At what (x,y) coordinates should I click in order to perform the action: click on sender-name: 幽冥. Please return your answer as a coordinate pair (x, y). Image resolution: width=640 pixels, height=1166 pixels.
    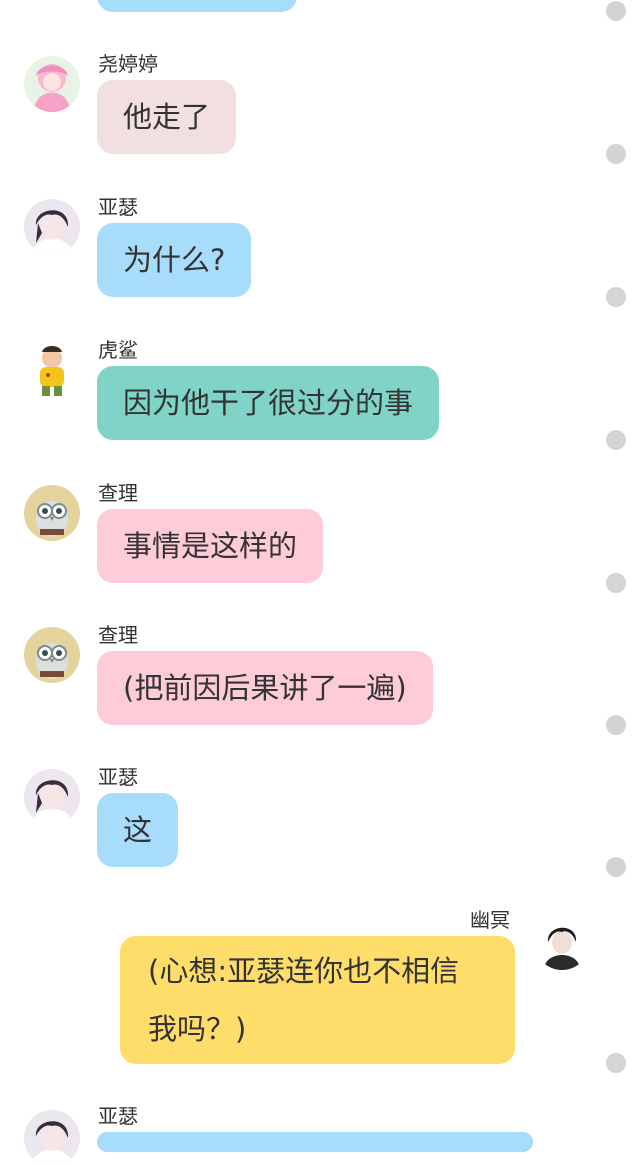
    Looking at the image, I should click on (490, 920).